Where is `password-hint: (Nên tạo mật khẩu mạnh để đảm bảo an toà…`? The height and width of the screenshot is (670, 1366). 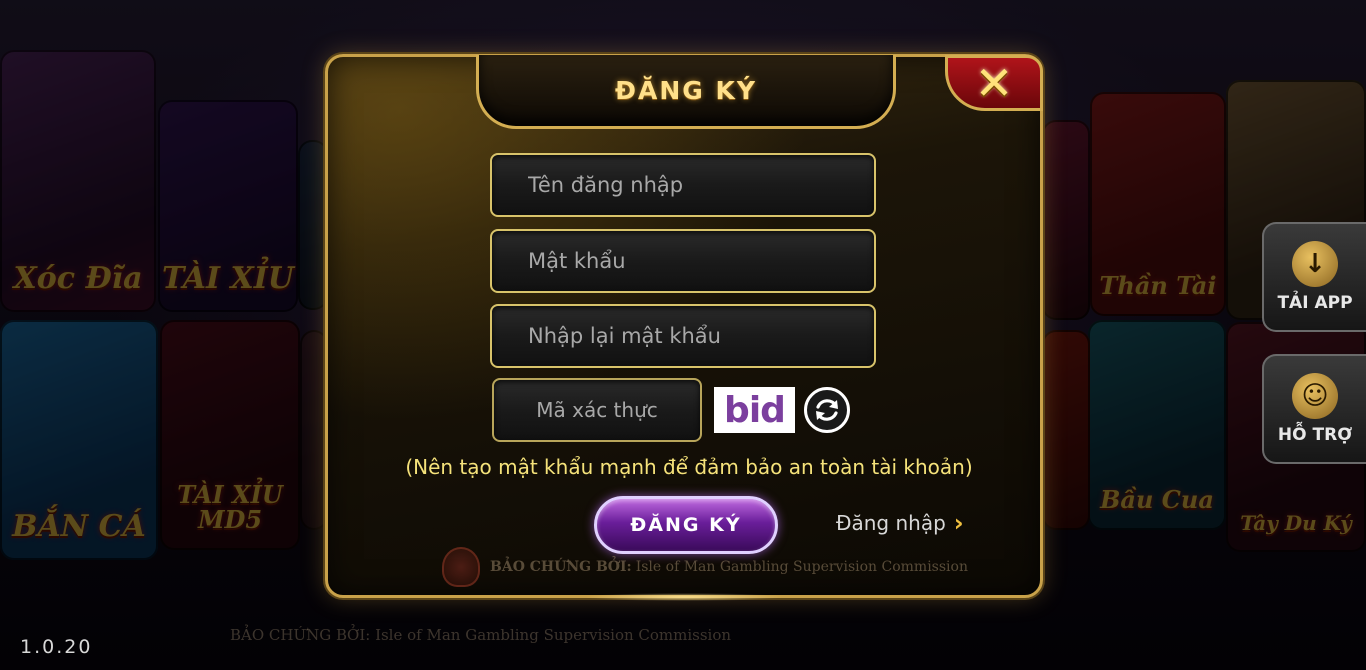
password-hint: (Nên tạo mật khẩu mạnh để đảm bảo an toà… is located at coordinates (689, 467).